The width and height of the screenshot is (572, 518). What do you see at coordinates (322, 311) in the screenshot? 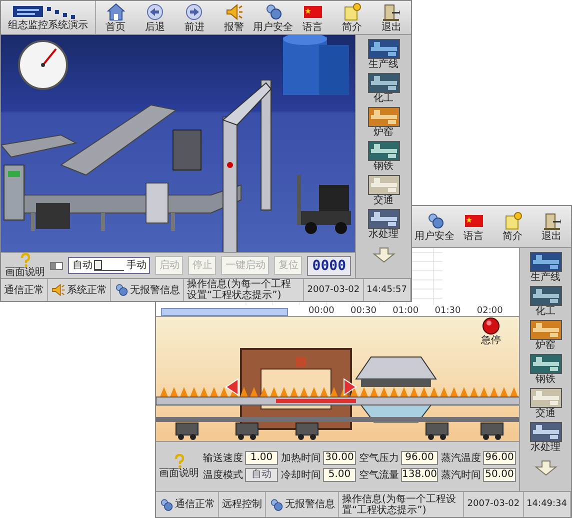
I see `axis-tick-label: 00:00` at bounding box center [322, 311].